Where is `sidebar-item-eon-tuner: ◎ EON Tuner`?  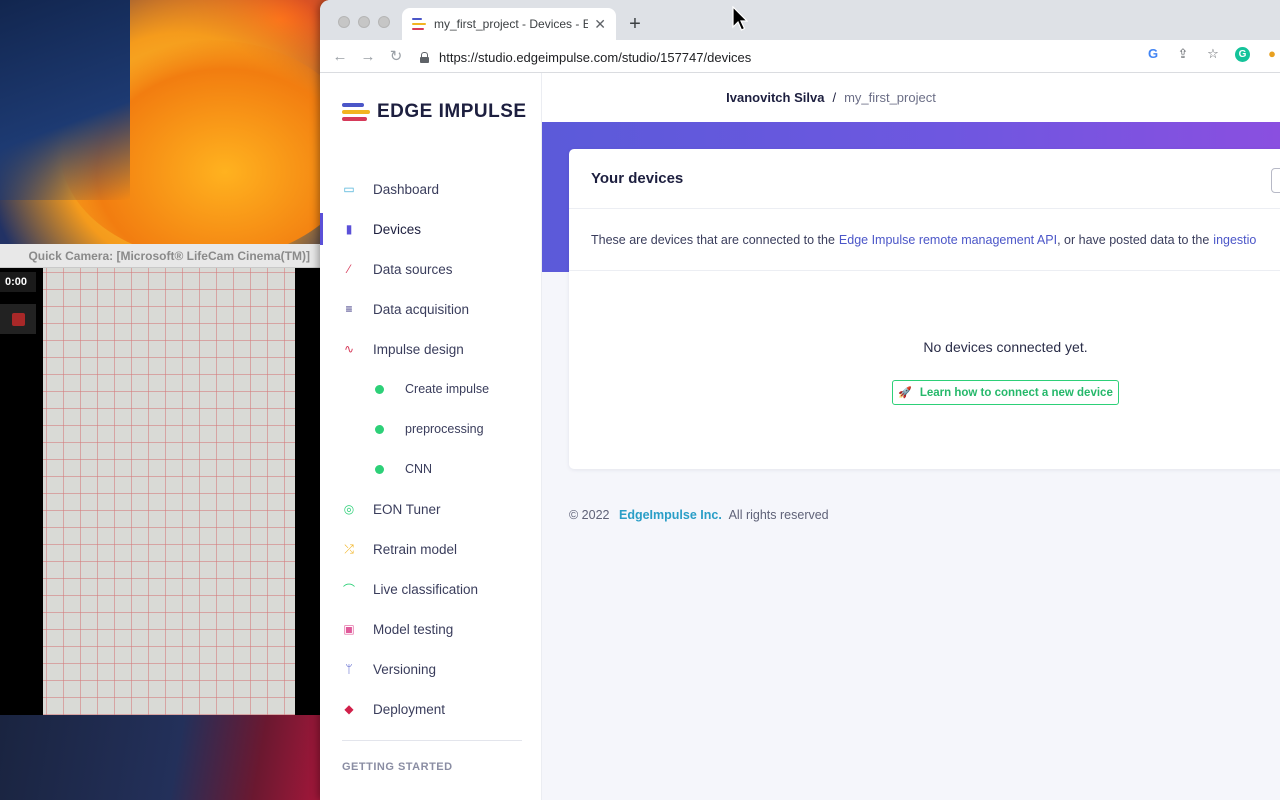 sidebar-item-eon-tuner: ◎ EON Tuner is located at coordinates (431, 509).